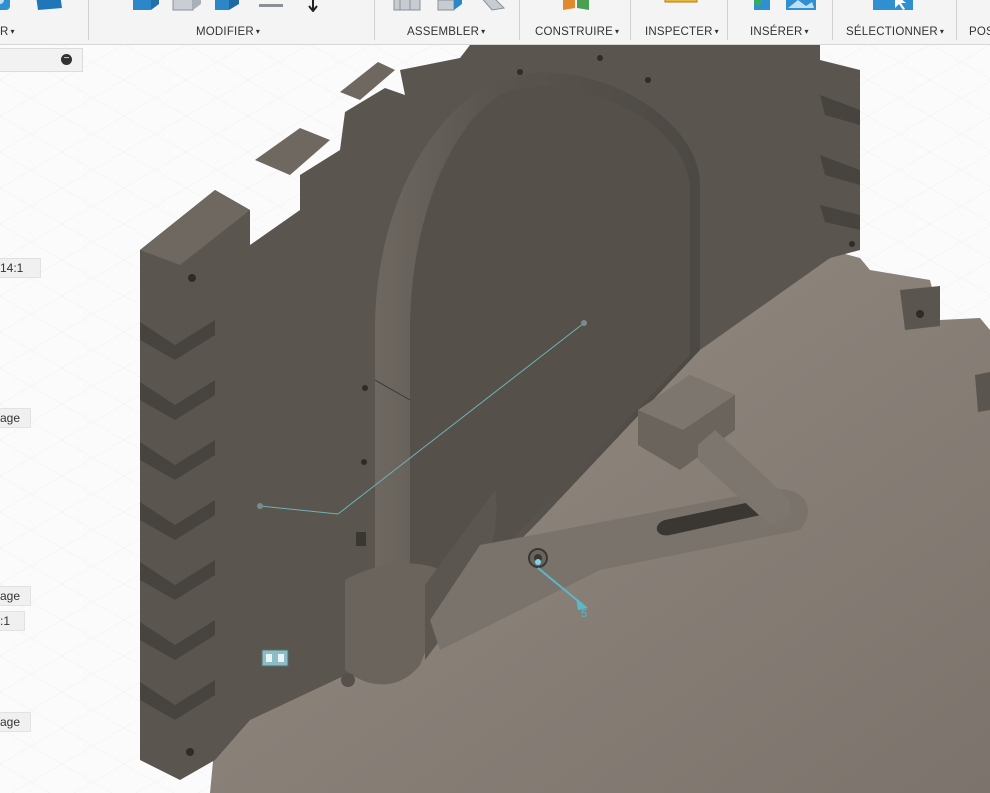  Describe the element at coordinates (229, 6) in the screenshot. I see `chamfer-icon` at that location.